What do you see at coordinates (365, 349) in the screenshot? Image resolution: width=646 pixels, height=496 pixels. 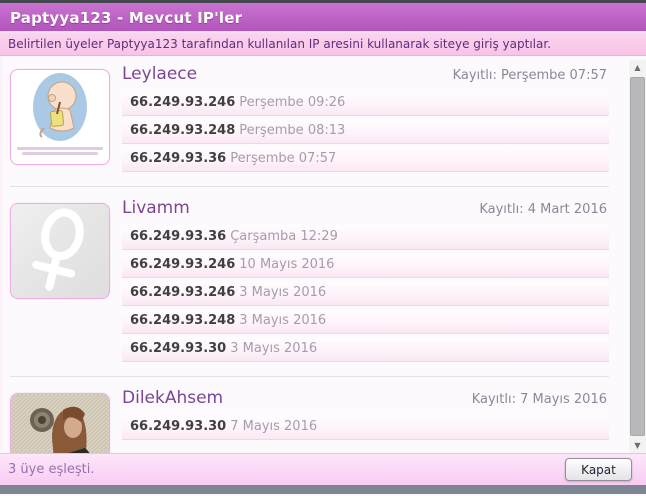 I see `ip-row: 66.249.93.30 3 Mayıs 2016` at bounding box center [365, 349].